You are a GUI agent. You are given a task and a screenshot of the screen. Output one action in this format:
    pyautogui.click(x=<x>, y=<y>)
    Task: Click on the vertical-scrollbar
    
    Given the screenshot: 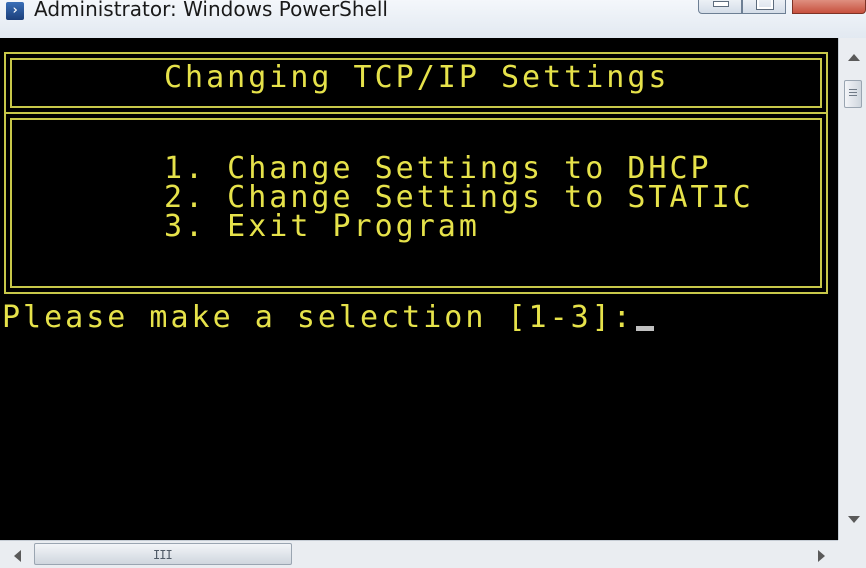 What is the action you would take?
    pyautogui.click(x=852, y=289)
    